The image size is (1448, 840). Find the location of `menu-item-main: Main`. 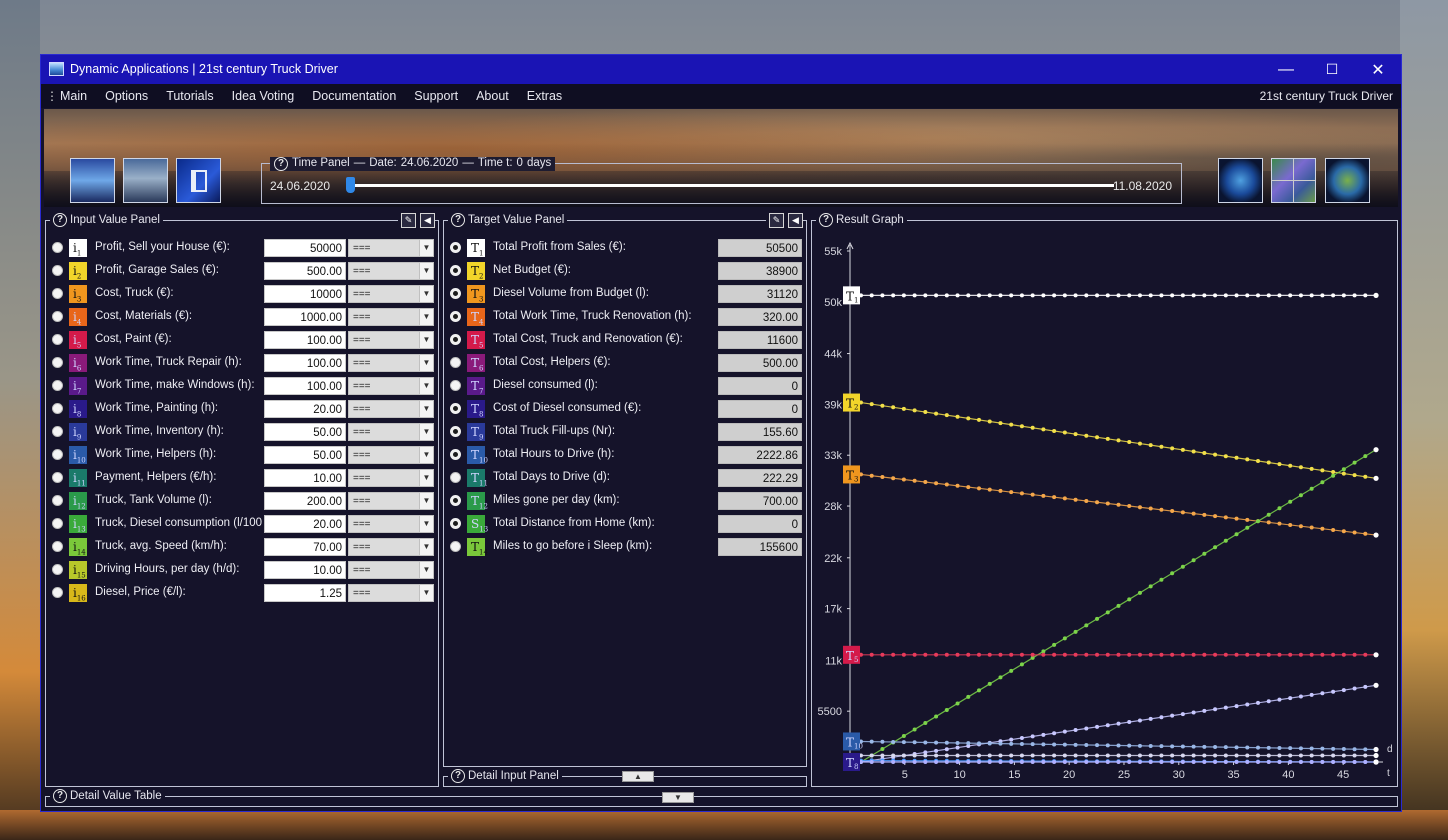

menu-item-main: Main is located at coordinates (73, 96).